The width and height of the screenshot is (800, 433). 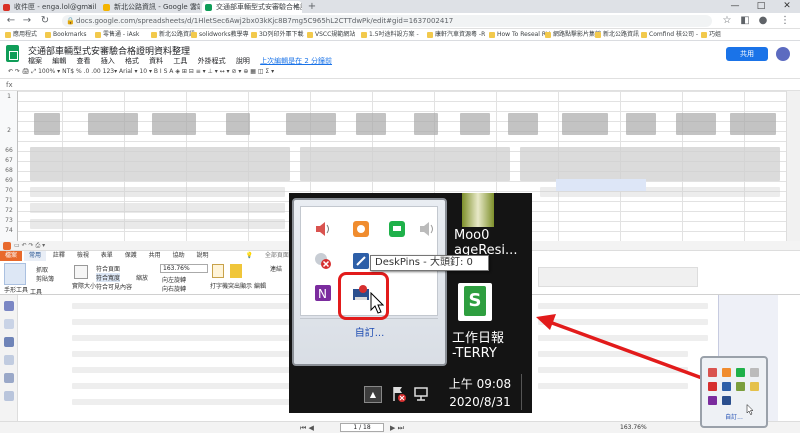 What do you see at coordinates (754, 372) in the screenshot?
I see `mini-speaker-icon` at bounding box center [754, 372].